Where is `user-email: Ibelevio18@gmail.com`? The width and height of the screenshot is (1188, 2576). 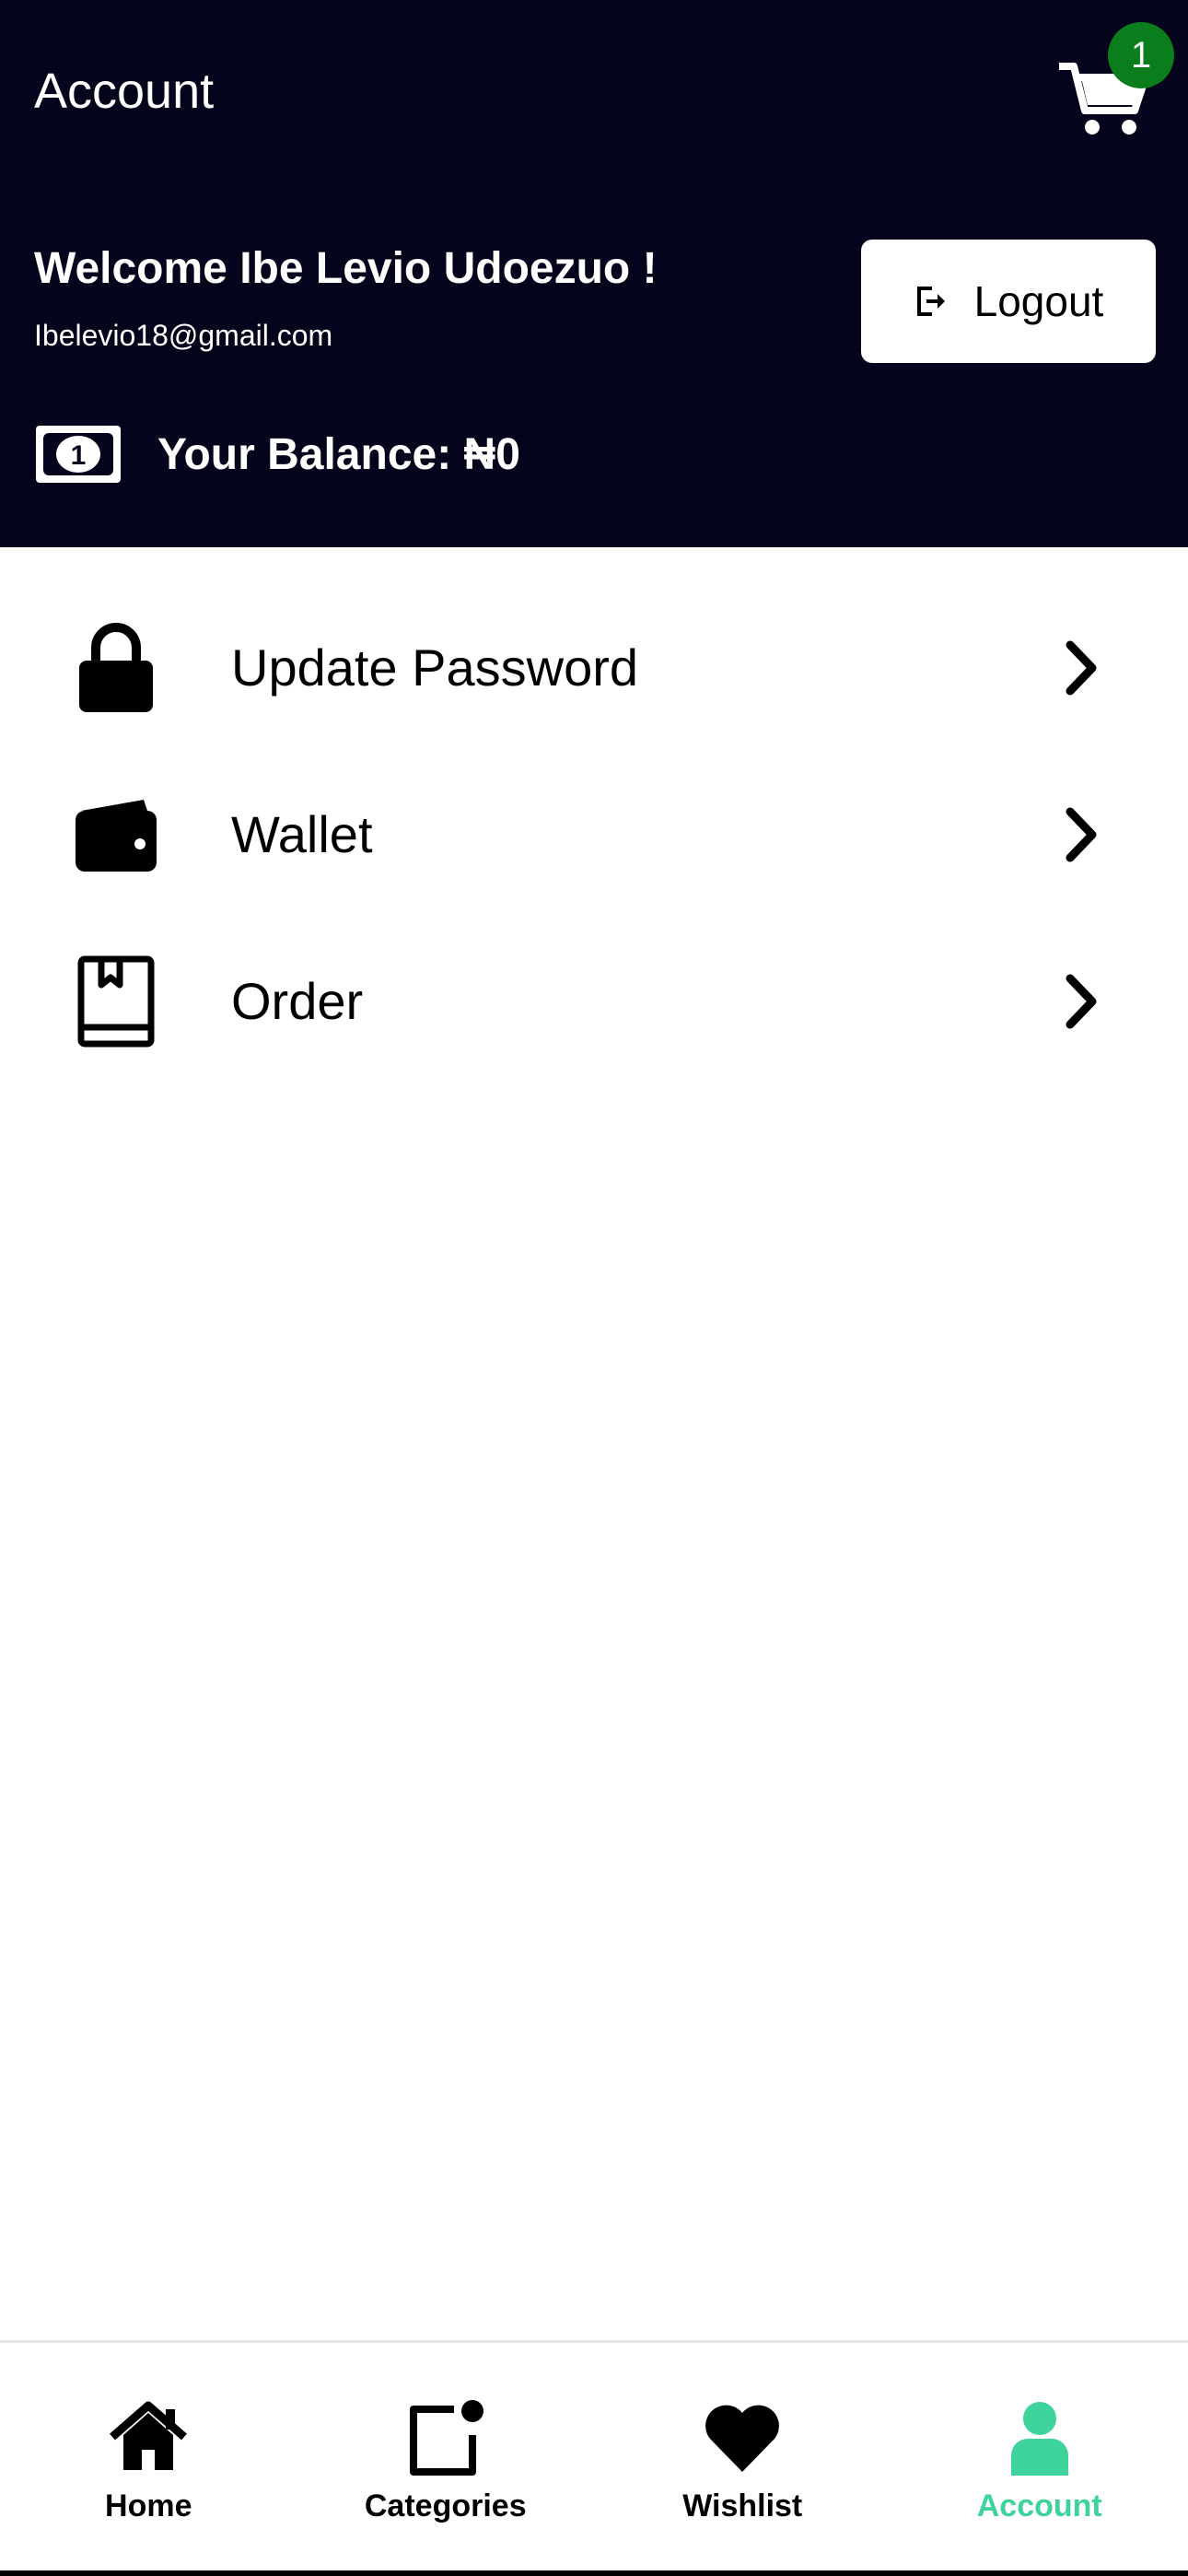 user-email: Ibelevio18@gmail.com is located at coordinates (183, 335).